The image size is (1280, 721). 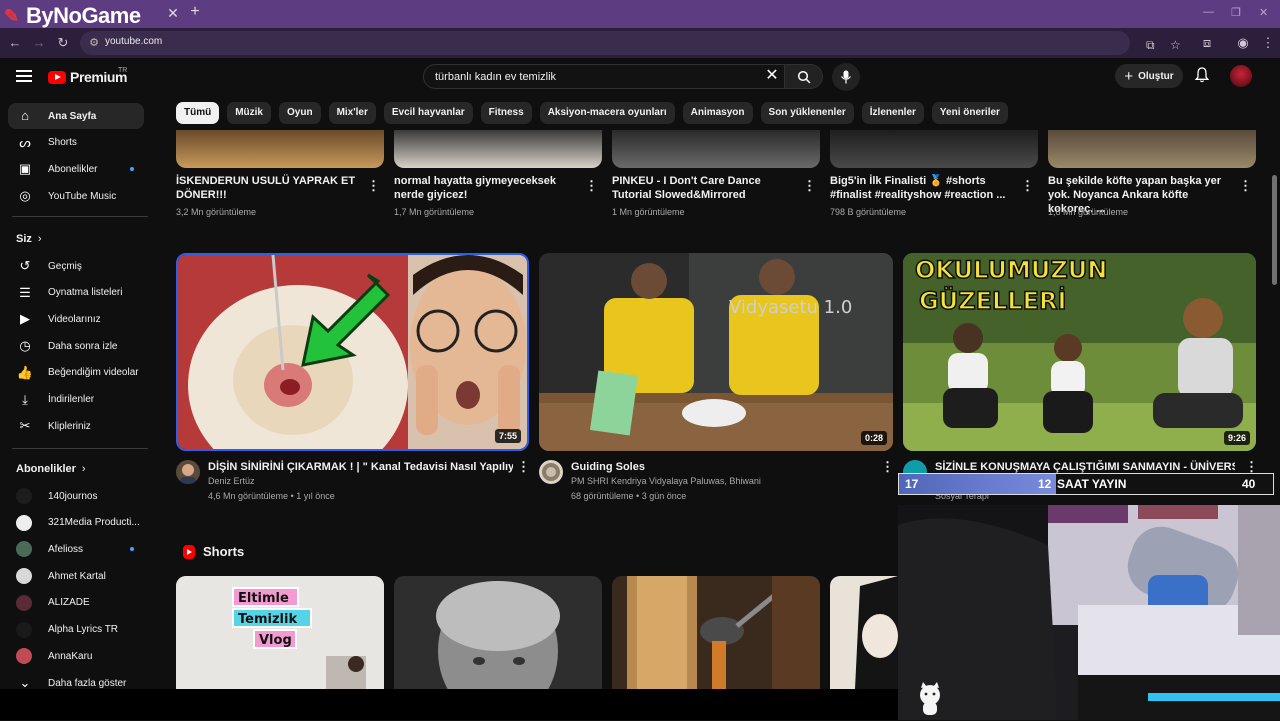 I want to click on video-title: Guiding Soles, so click(x=608, y=467).